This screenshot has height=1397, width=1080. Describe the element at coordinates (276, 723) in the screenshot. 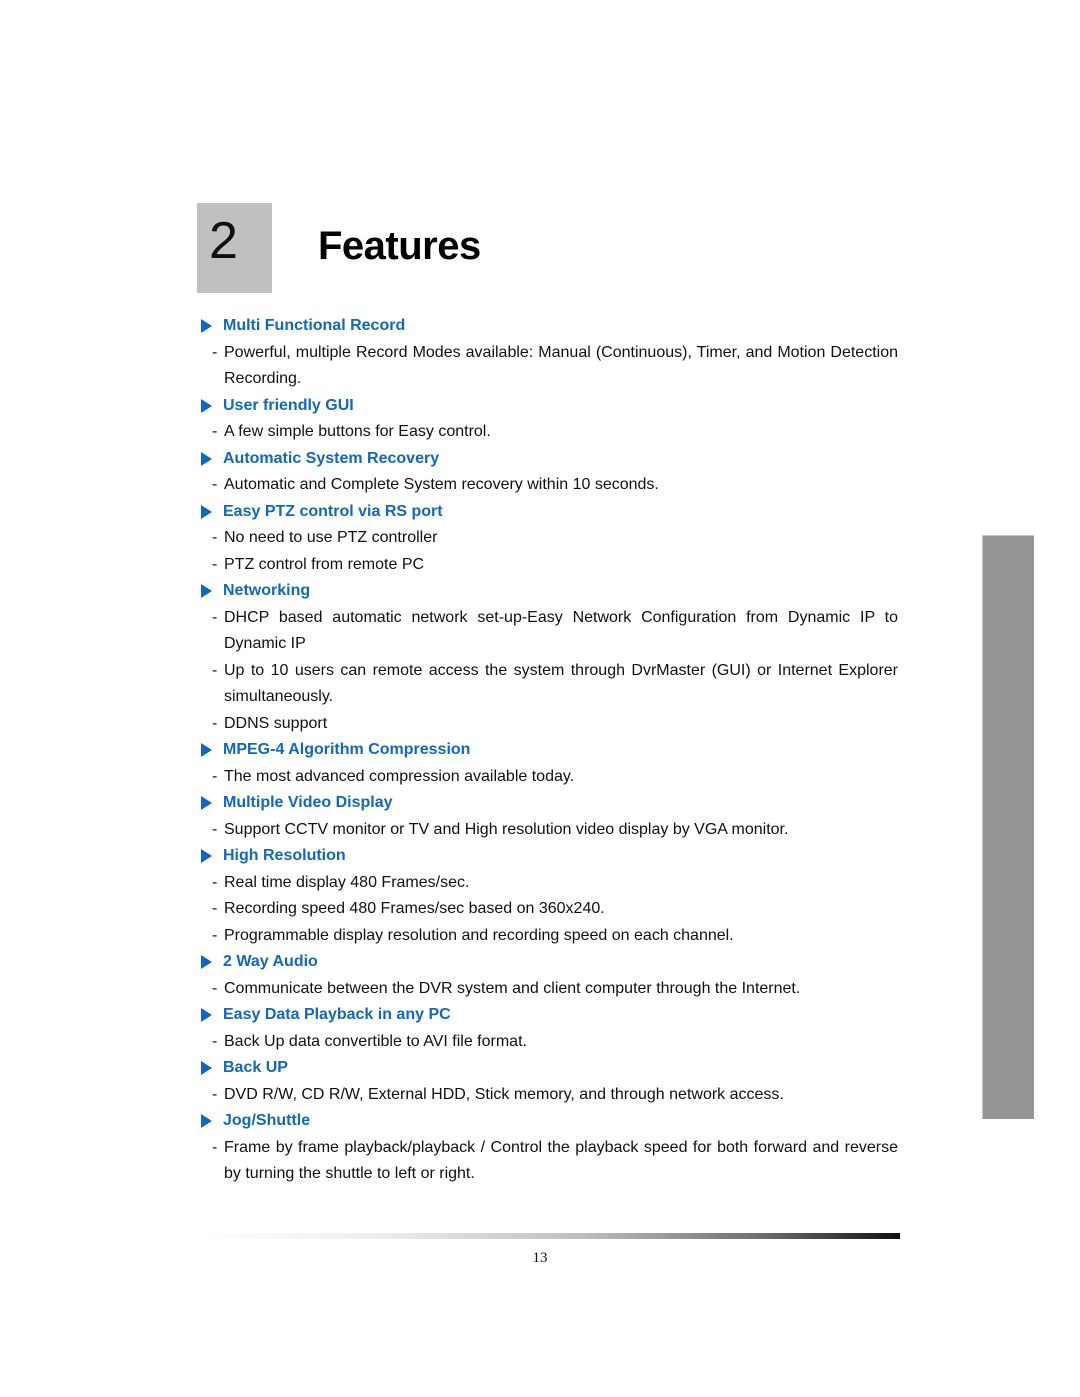

I see `feature-item-text: DDNS support` at that location.